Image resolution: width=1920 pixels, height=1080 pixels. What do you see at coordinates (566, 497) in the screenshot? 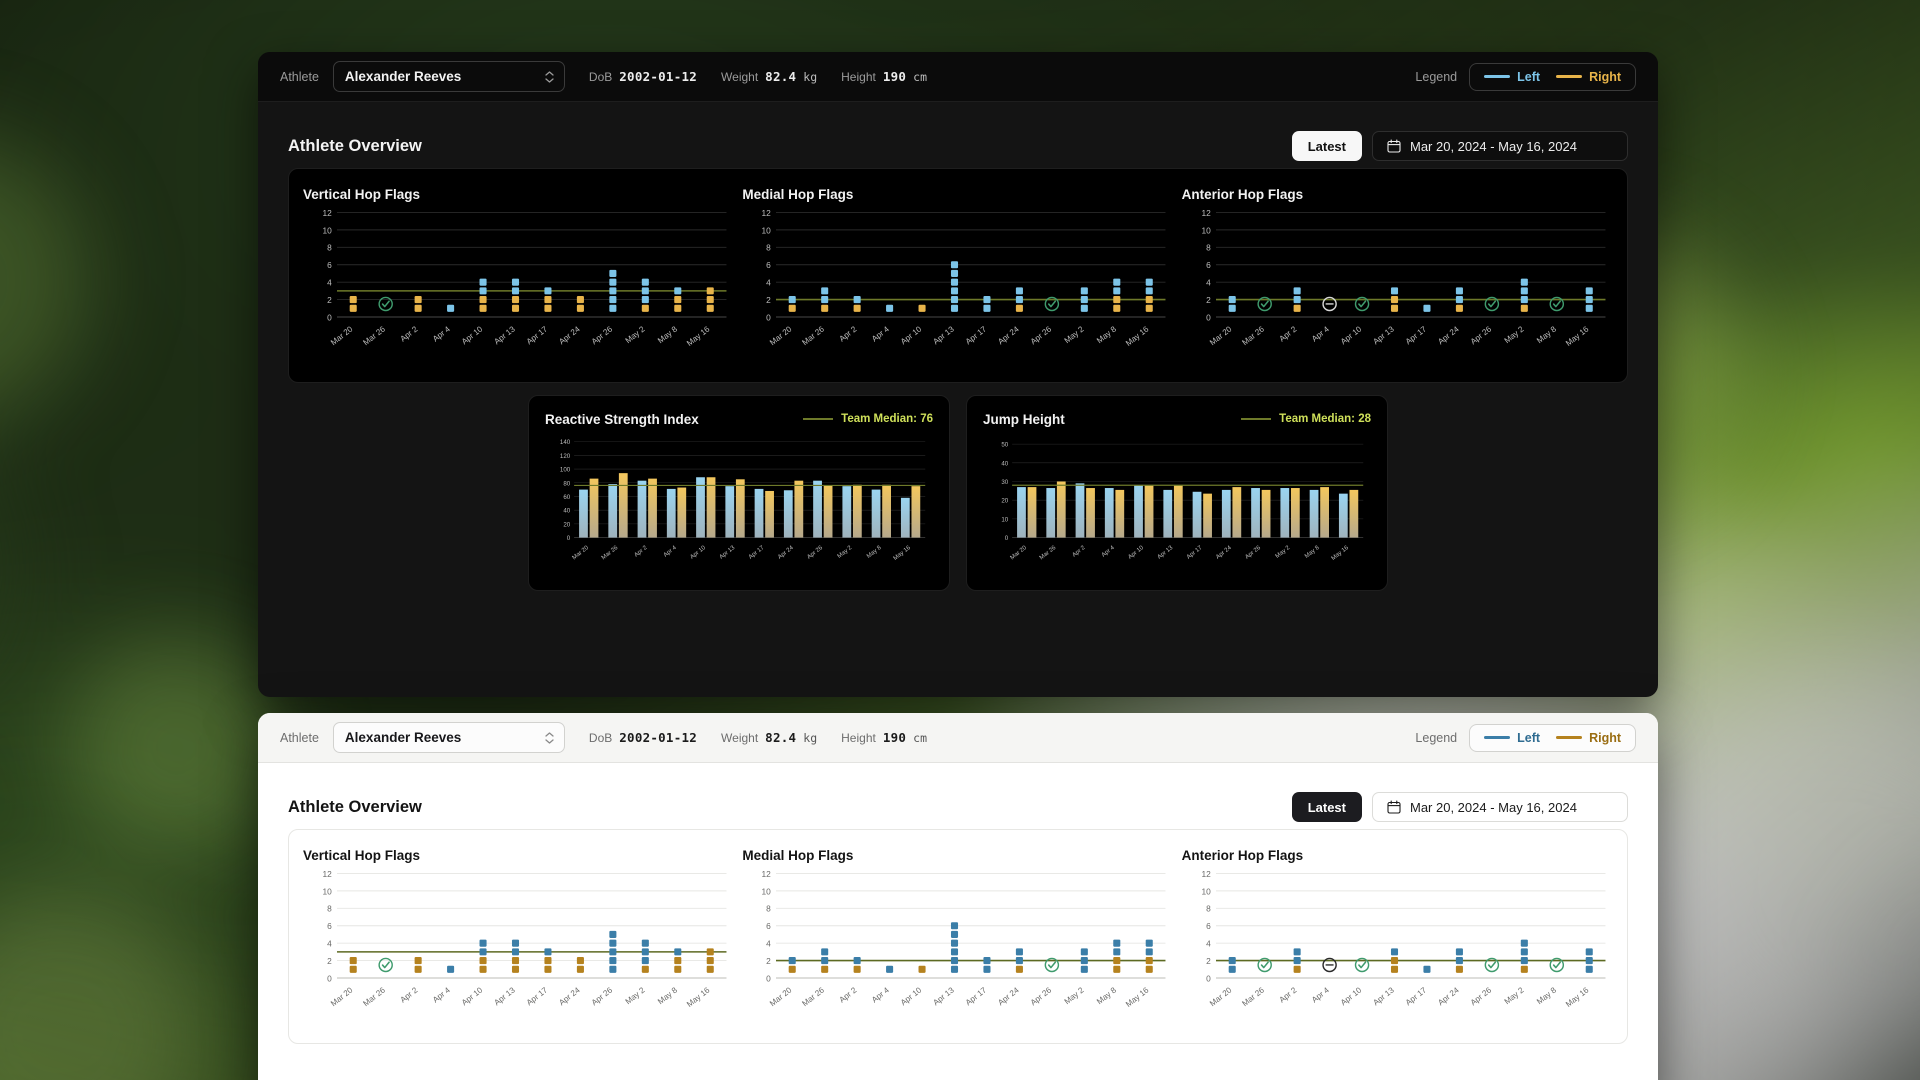
I see `svg-text: 60` at bounding box center [566, 497].